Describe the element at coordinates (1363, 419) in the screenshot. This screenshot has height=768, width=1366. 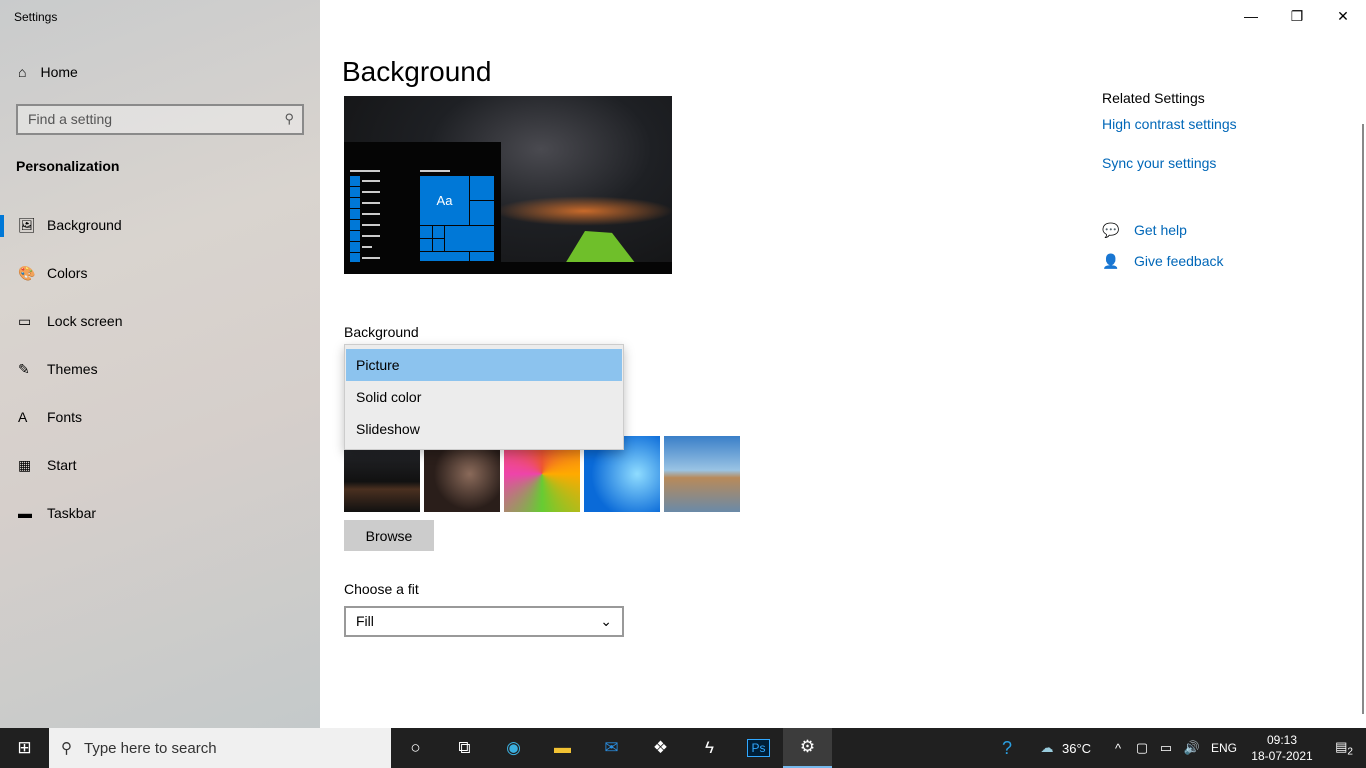
I see `scrollbar` at that location.